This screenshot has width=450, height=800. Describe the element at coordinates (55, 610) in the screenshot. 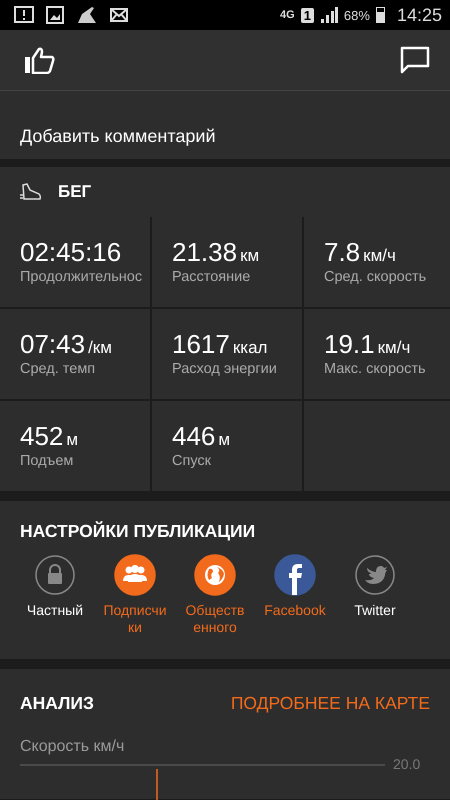

I see `privacy-option-label: Частный` at that location.